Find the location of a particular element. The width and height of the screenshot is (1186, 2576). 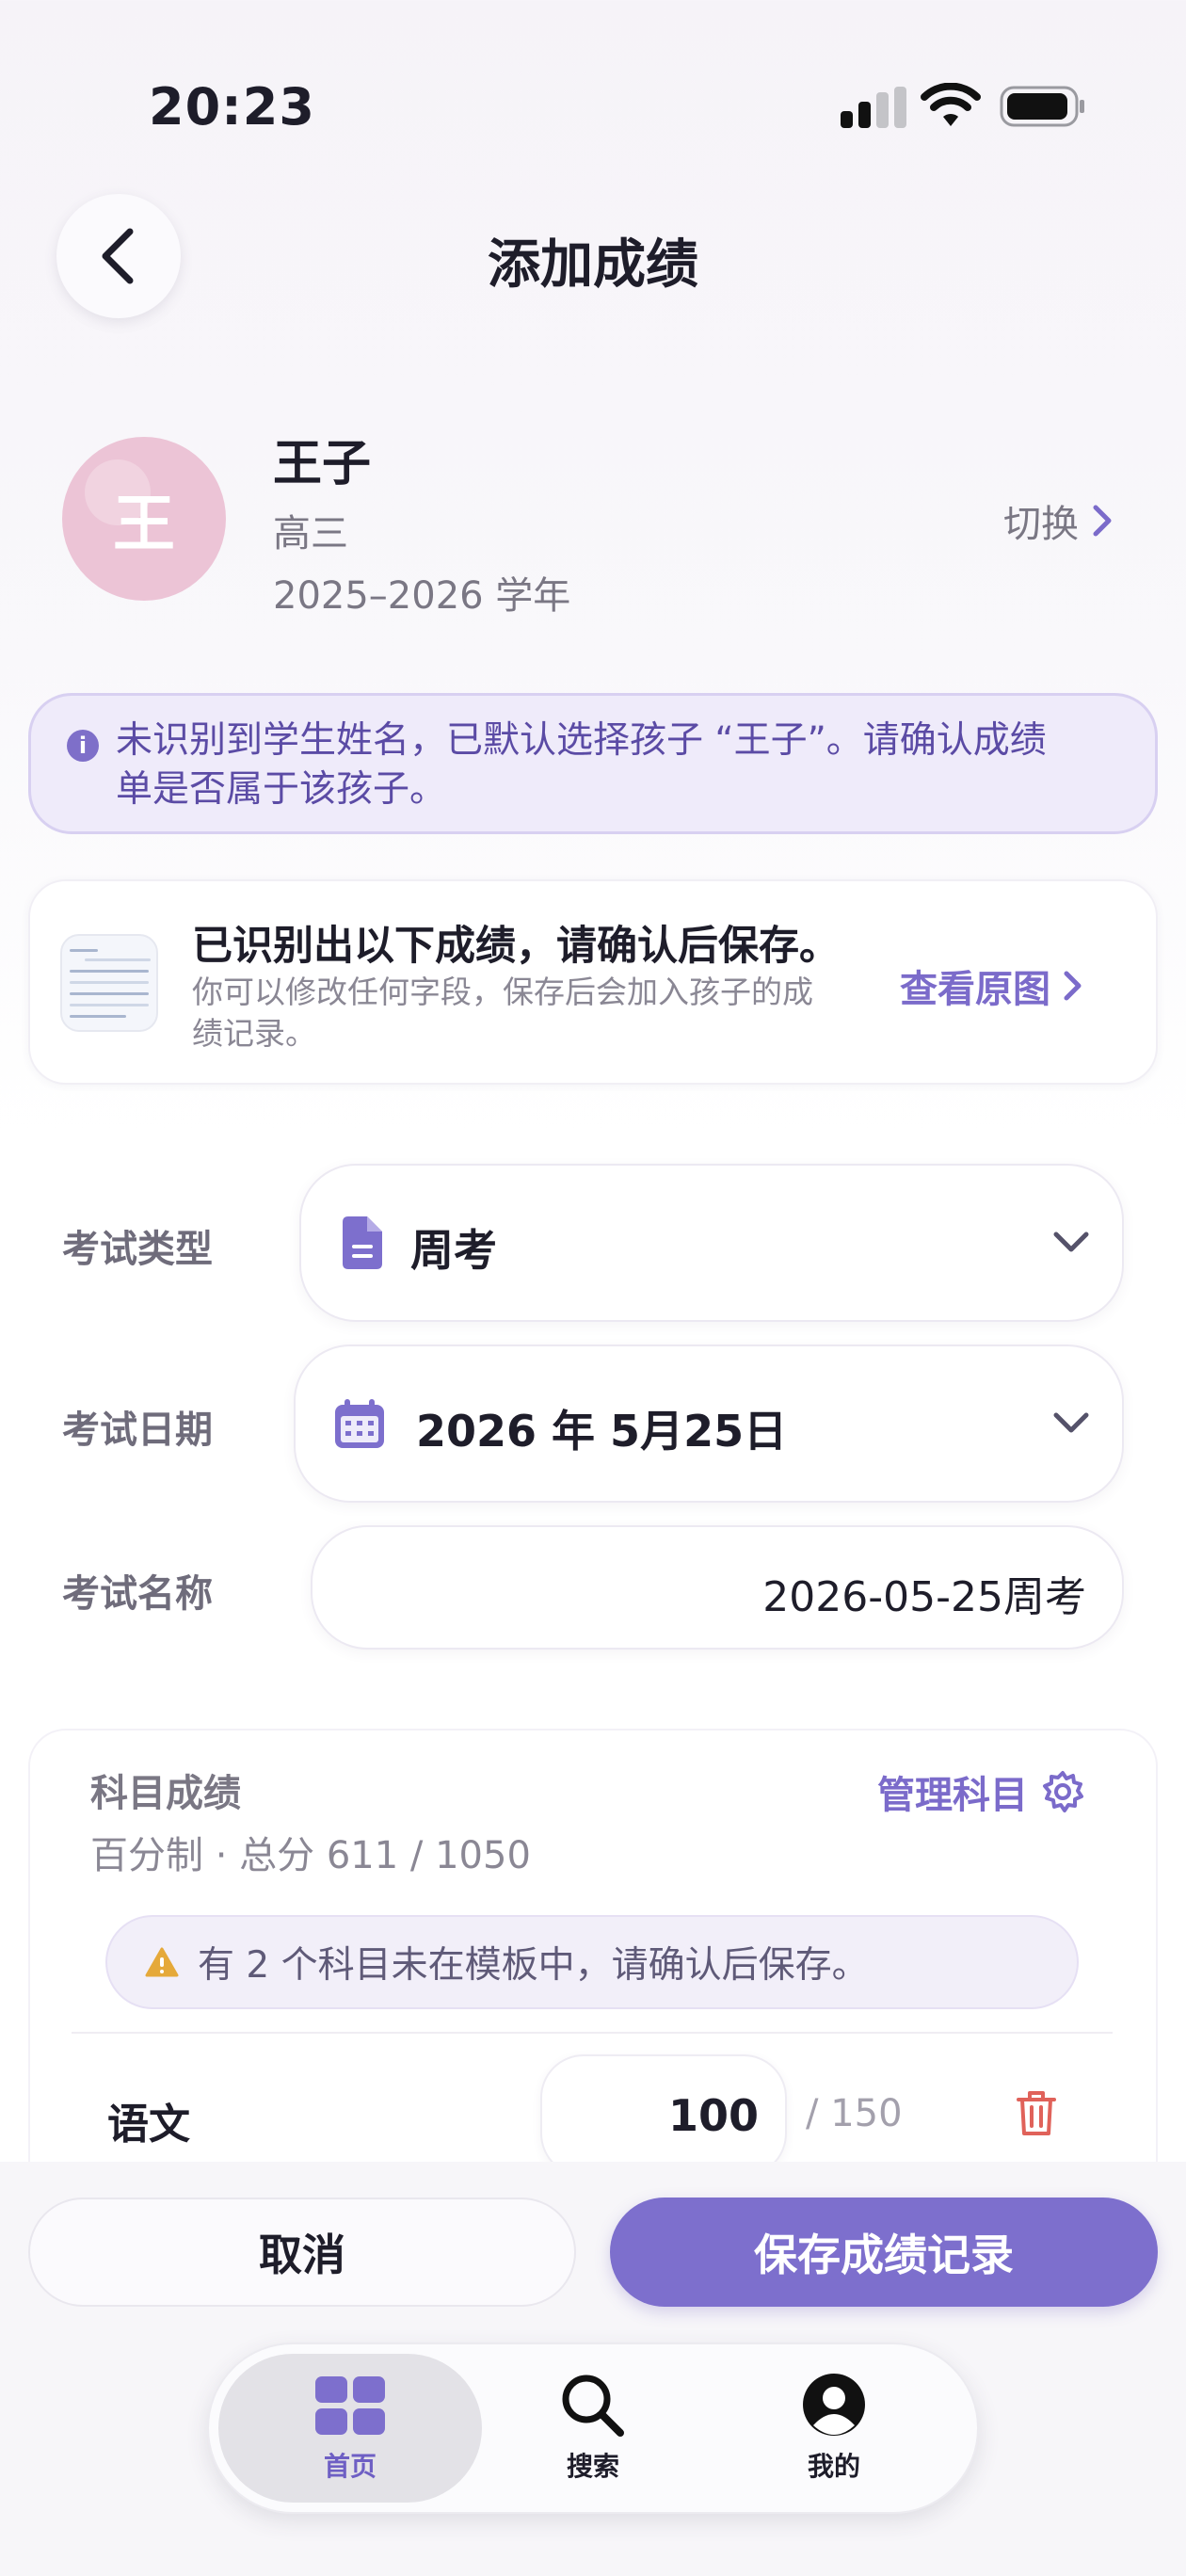

notice-text-line1: 未识别到学生姓名，已默认选择孩子 “王子”。请确认成绩 is located at coordinates (581, 740).